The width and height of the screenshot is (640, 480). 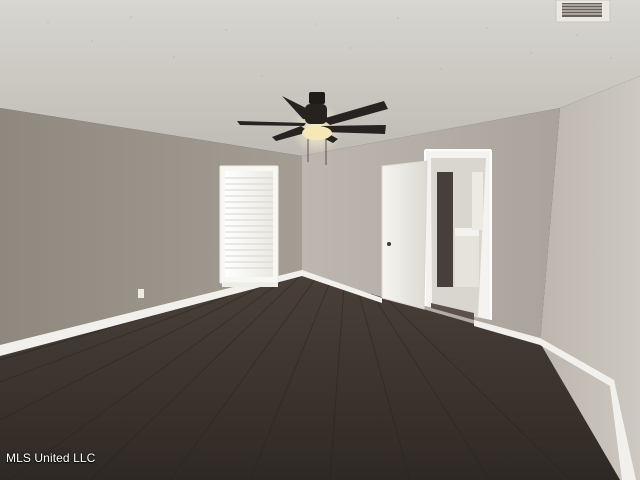 What do you see at coordinates (141, 293) in the screenshot?
I see `wall-outlet` at bounding box center [141, 293].